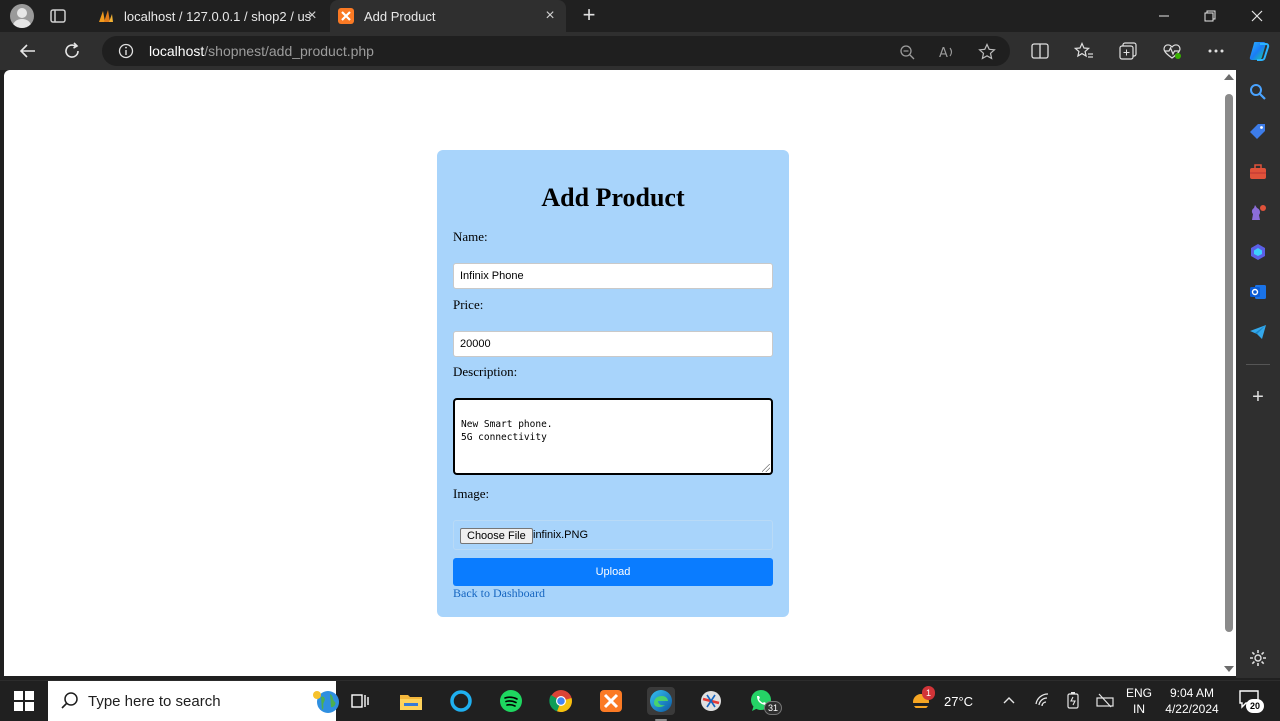  I want to click on search-highlight-globe-icon, so click(326, 701).